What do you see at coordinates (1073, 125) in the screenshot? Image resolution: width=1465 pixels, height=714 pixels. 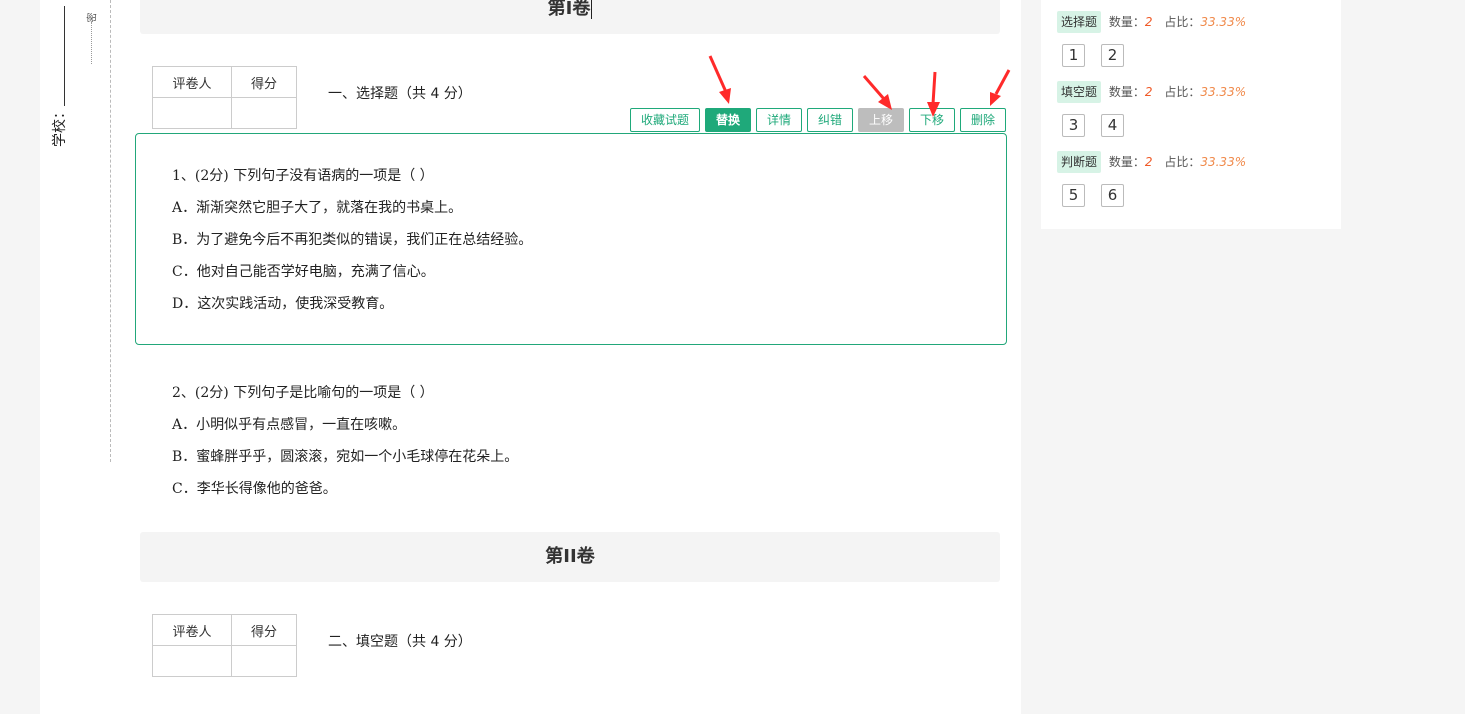 I see `question-number-3: 3` at bounding box center [1073, 125].